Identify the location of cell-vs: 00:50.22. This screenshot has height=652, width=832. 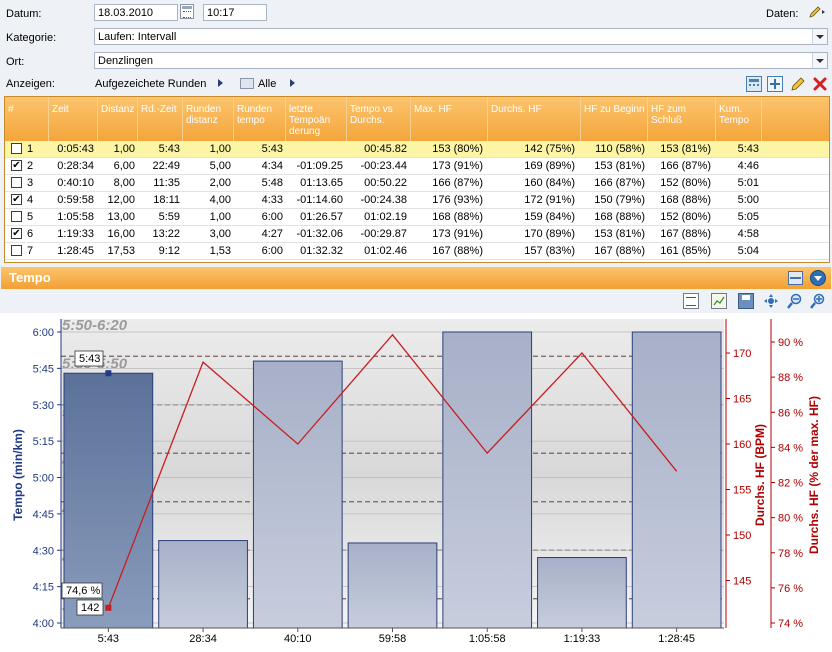
(385, 183).